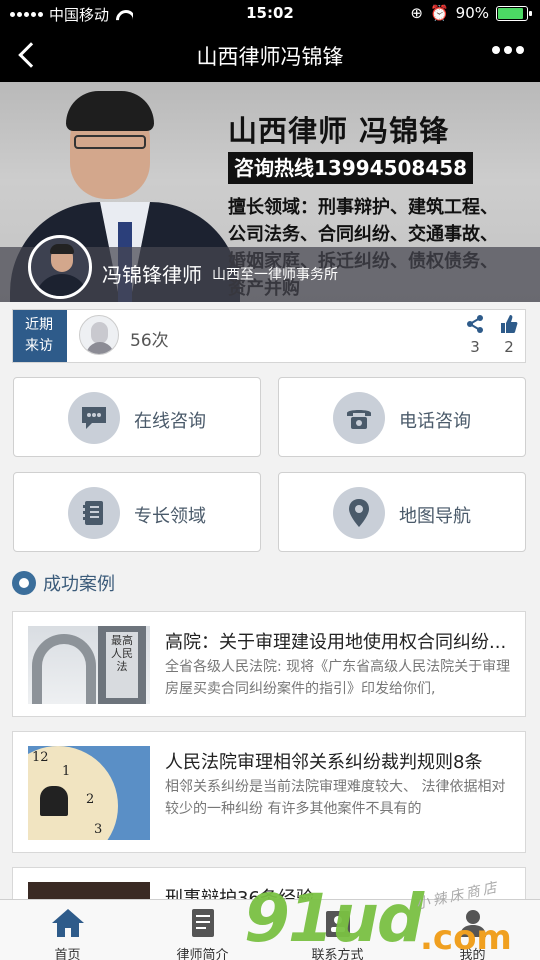 The image size is (540, 960). I want to click on page-title: 山西律师冯锦锋, so click(270, 57).